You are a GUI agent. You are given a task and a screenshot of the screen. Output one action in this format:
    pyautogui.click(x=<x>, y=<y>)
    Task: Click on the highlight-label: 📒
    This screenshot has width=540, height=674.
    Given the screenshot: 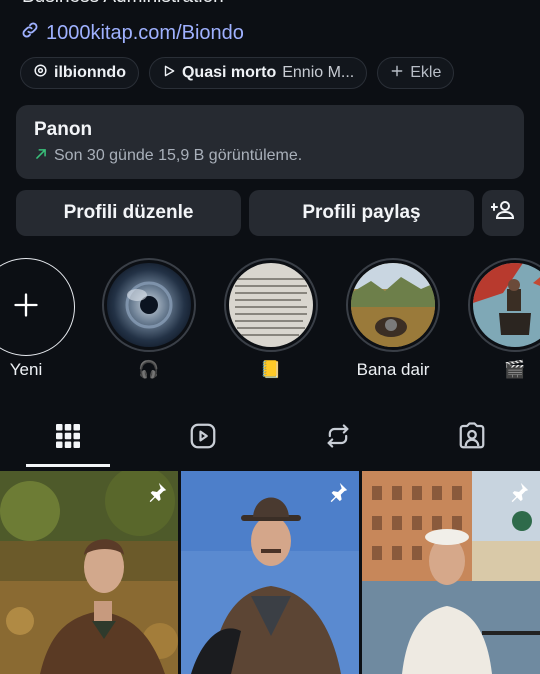 What is the action you would take?
    pyautogui.click(x=271, y=369)
    